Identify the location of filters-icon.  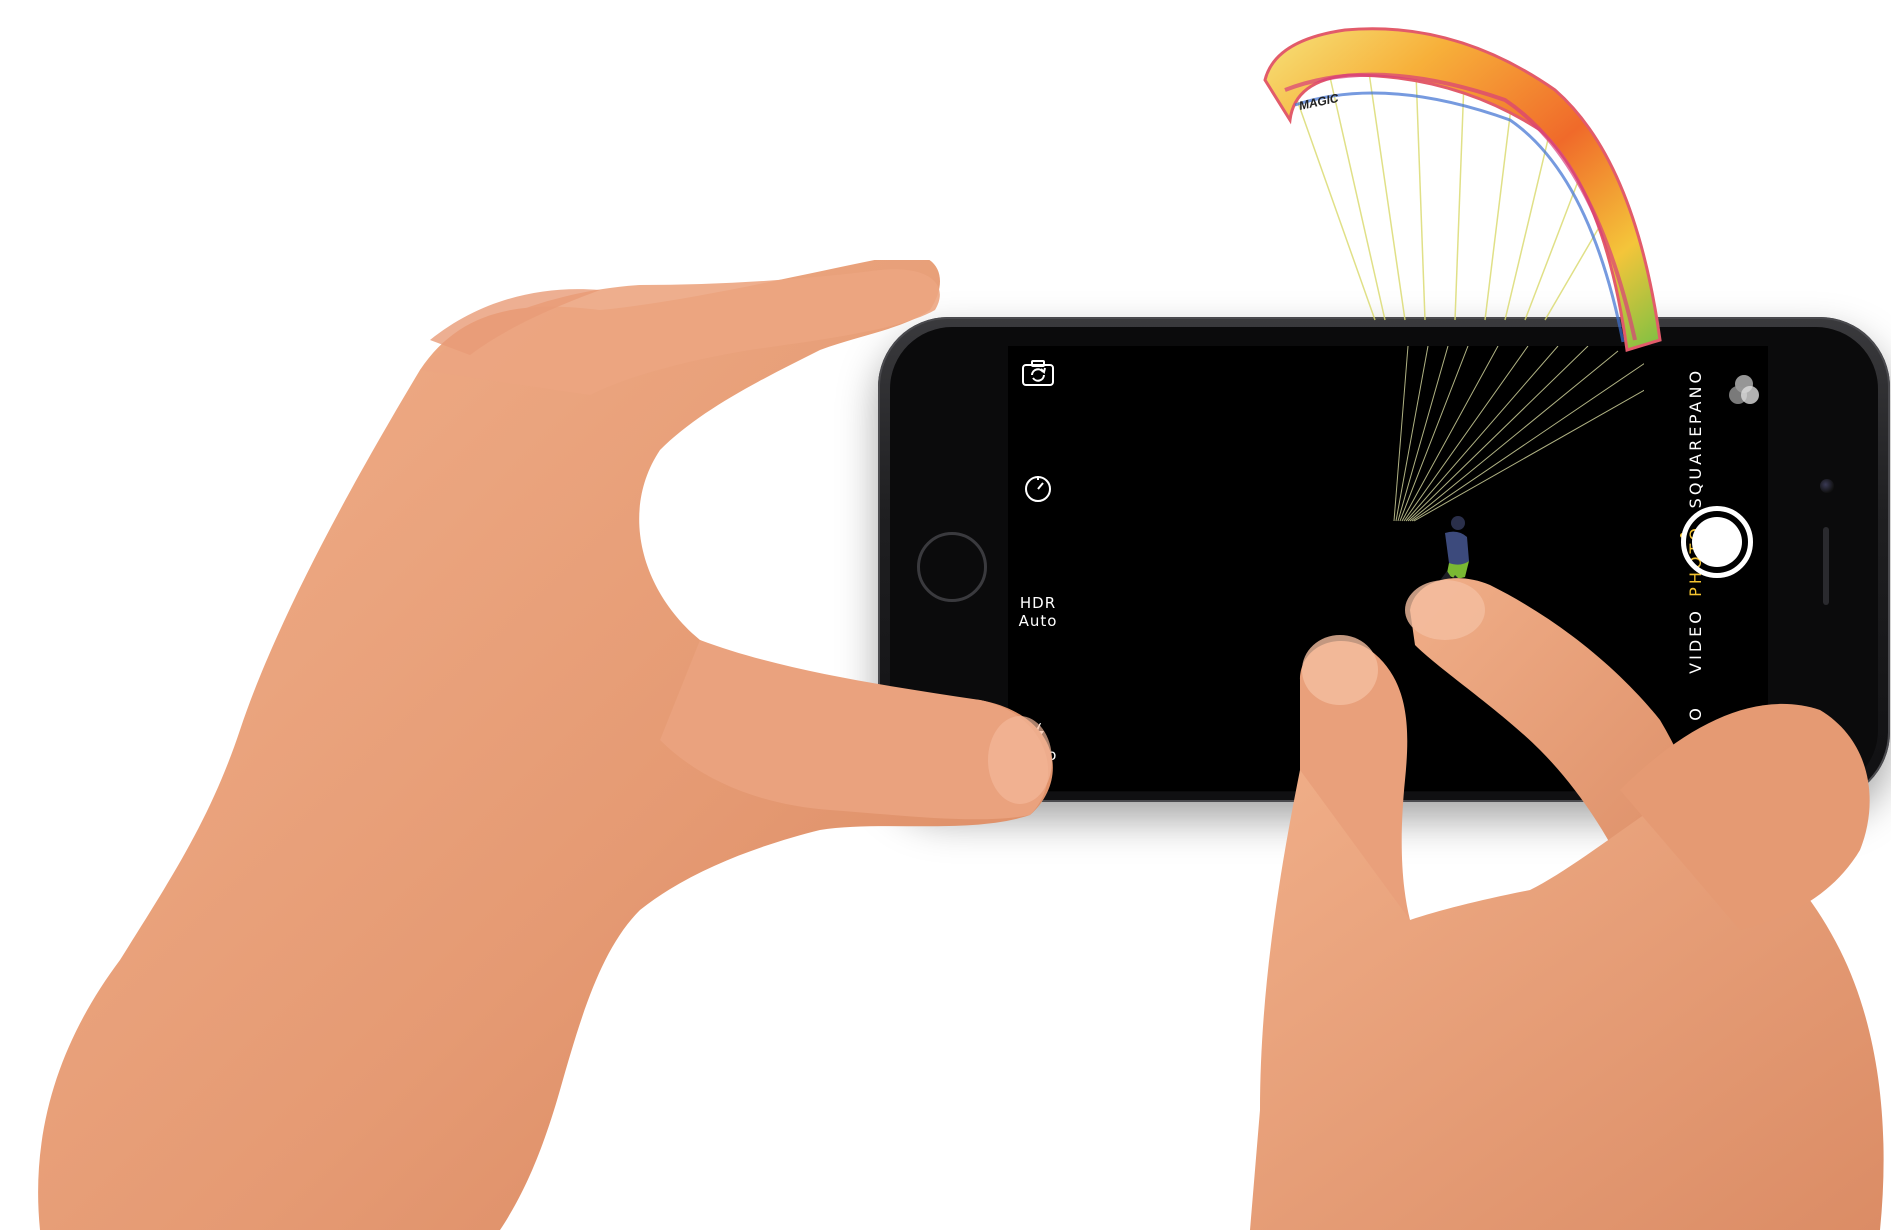
(1744, 389).